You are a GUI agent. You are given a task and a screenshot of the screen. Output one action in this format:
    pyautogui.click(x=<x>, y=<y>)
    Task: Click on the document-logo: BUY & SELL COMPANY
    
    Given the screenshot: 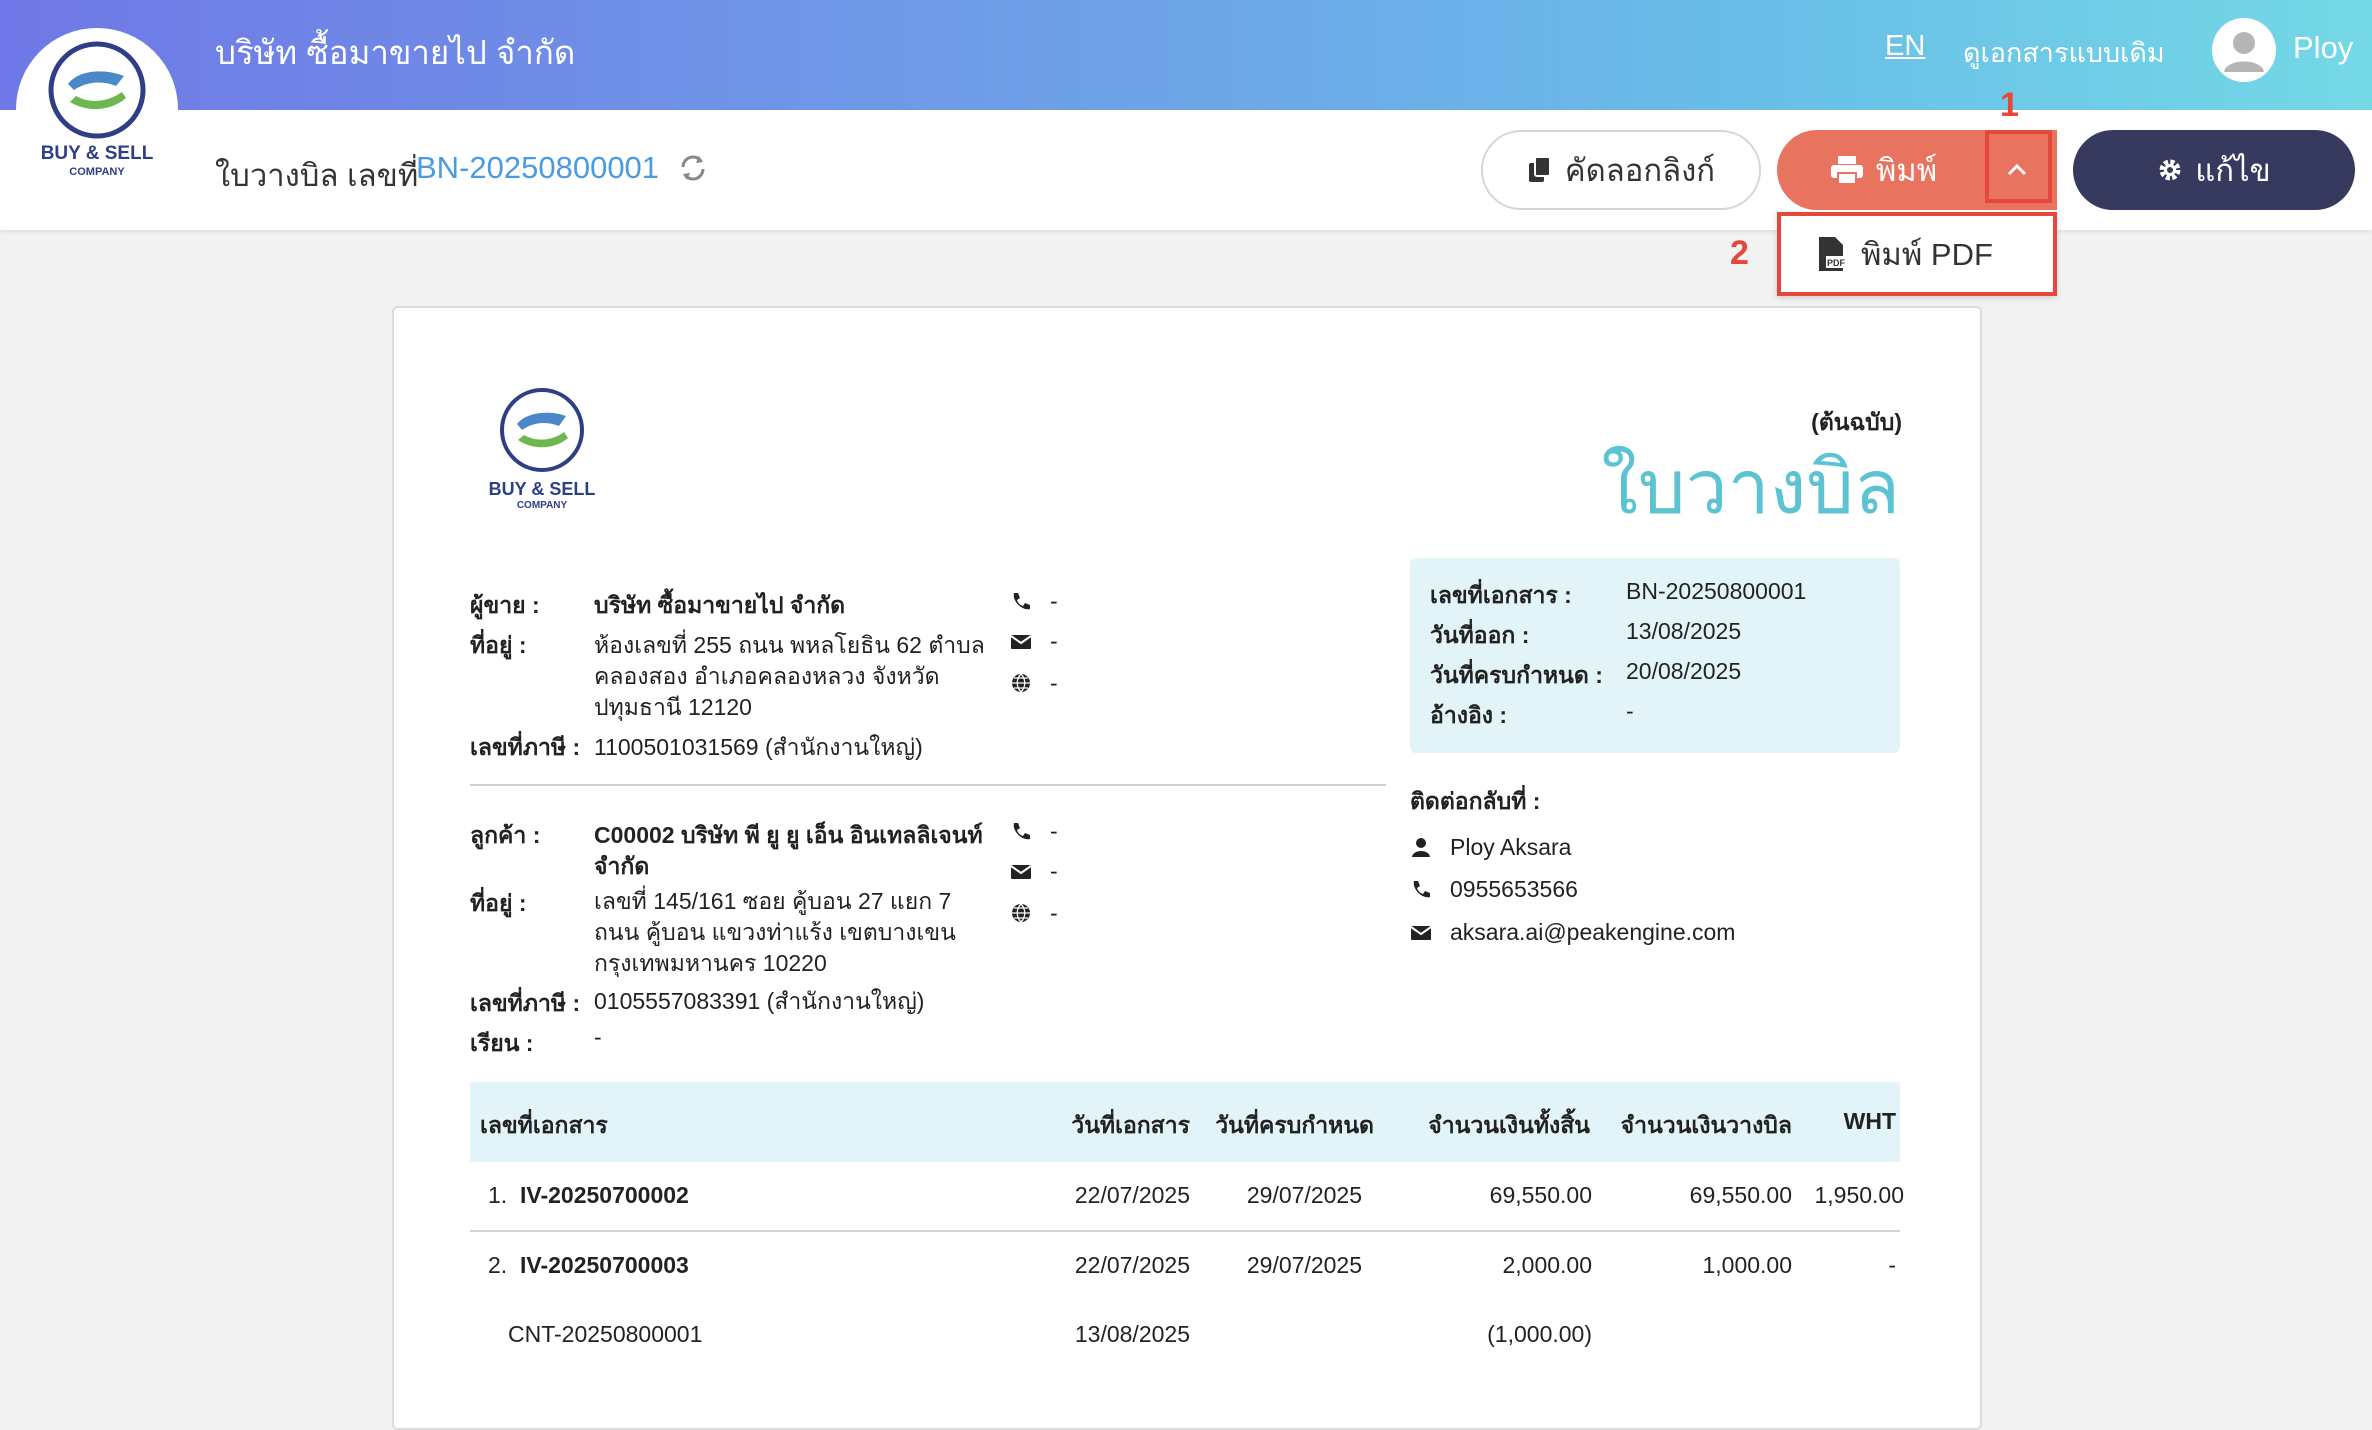 What is the action you would take?
    pyautogui.click(x=542, y=456)
    